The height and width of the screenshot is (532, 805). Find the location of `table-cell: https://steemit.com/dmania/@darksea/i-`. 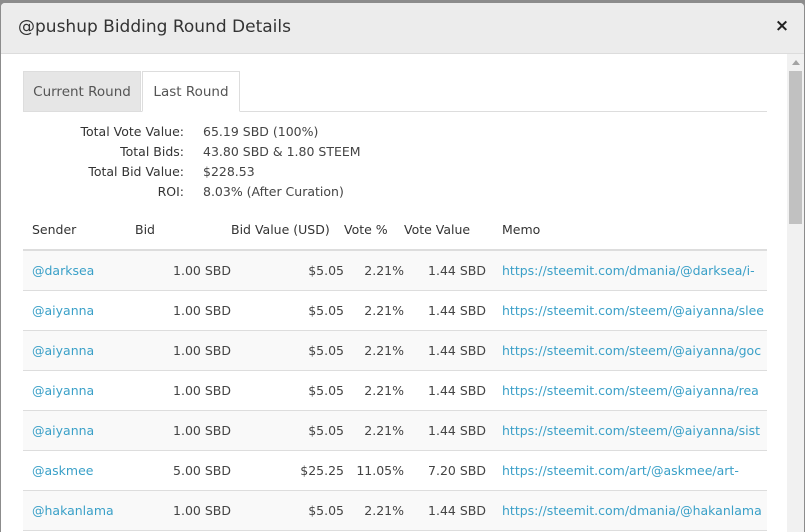

table-cell: https://steemit.com/dmania/@darksea/i- is located at coordinates (626, 270).